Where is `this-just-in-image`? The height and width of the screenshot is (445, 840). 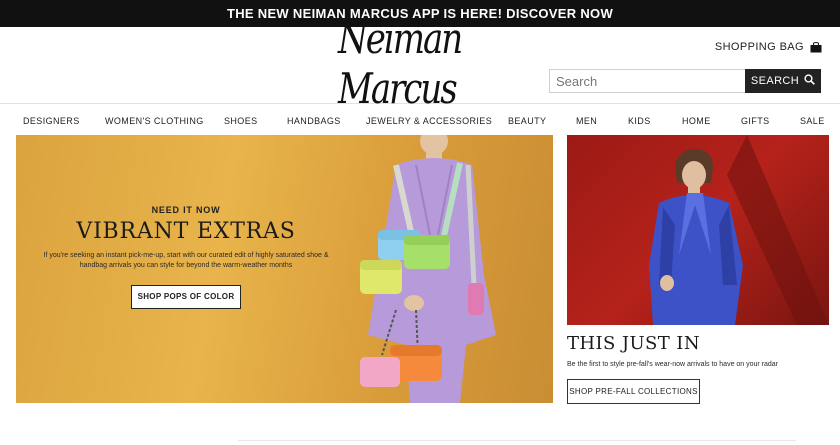 this-just-in-image is located at coordinates (698, 230).